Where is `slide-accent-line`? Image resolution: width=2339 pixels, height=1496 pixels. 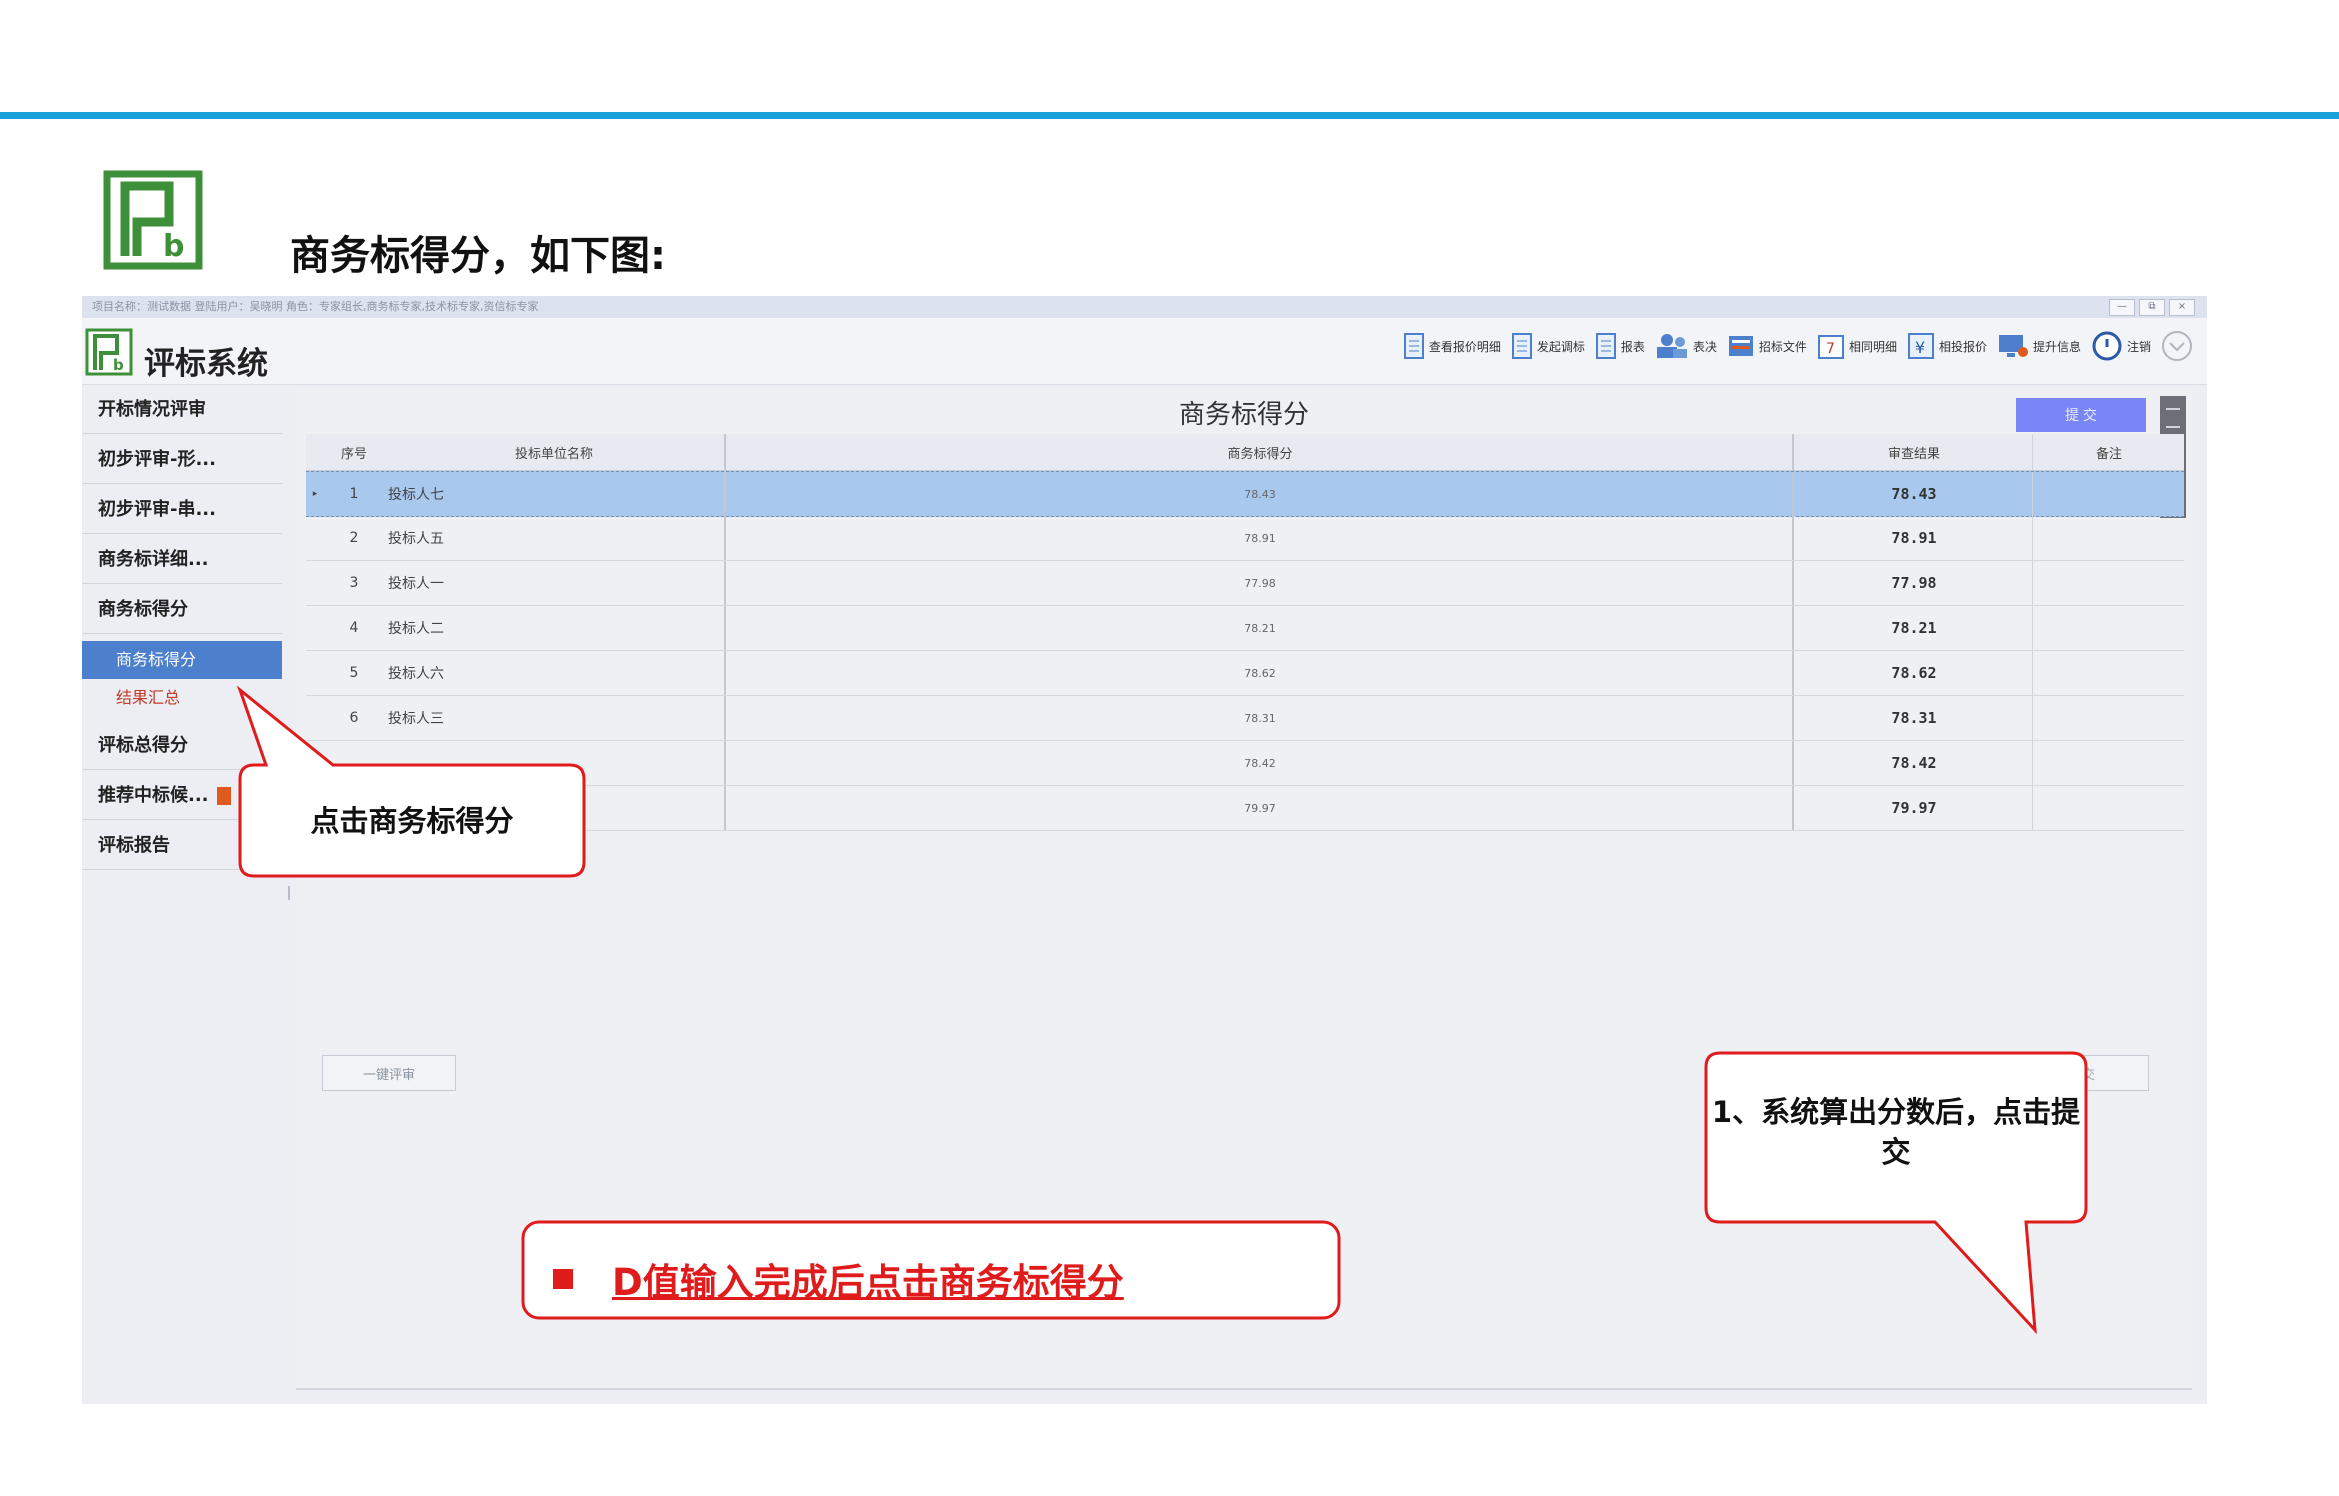 slide-accent-line is located at coordinates (1169, 115).